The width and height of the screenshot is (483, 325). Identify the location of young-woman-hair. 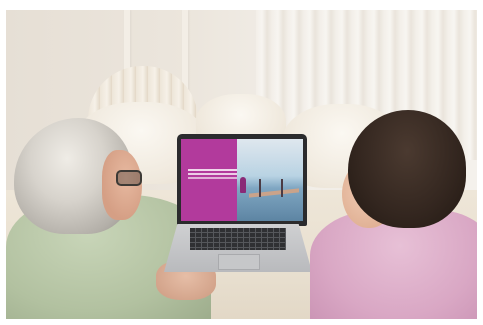
(407, 169).